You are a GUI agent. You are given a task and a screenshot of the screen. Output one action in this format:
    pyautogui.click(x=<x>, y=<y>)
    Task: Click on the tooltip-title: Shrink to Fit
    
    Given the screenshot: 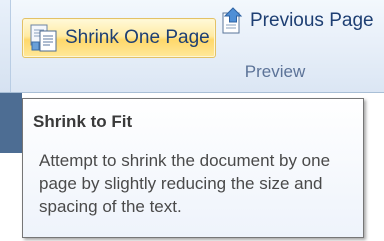 What is the action you would take?
    pyautogui.click(x=83, y=121)
    